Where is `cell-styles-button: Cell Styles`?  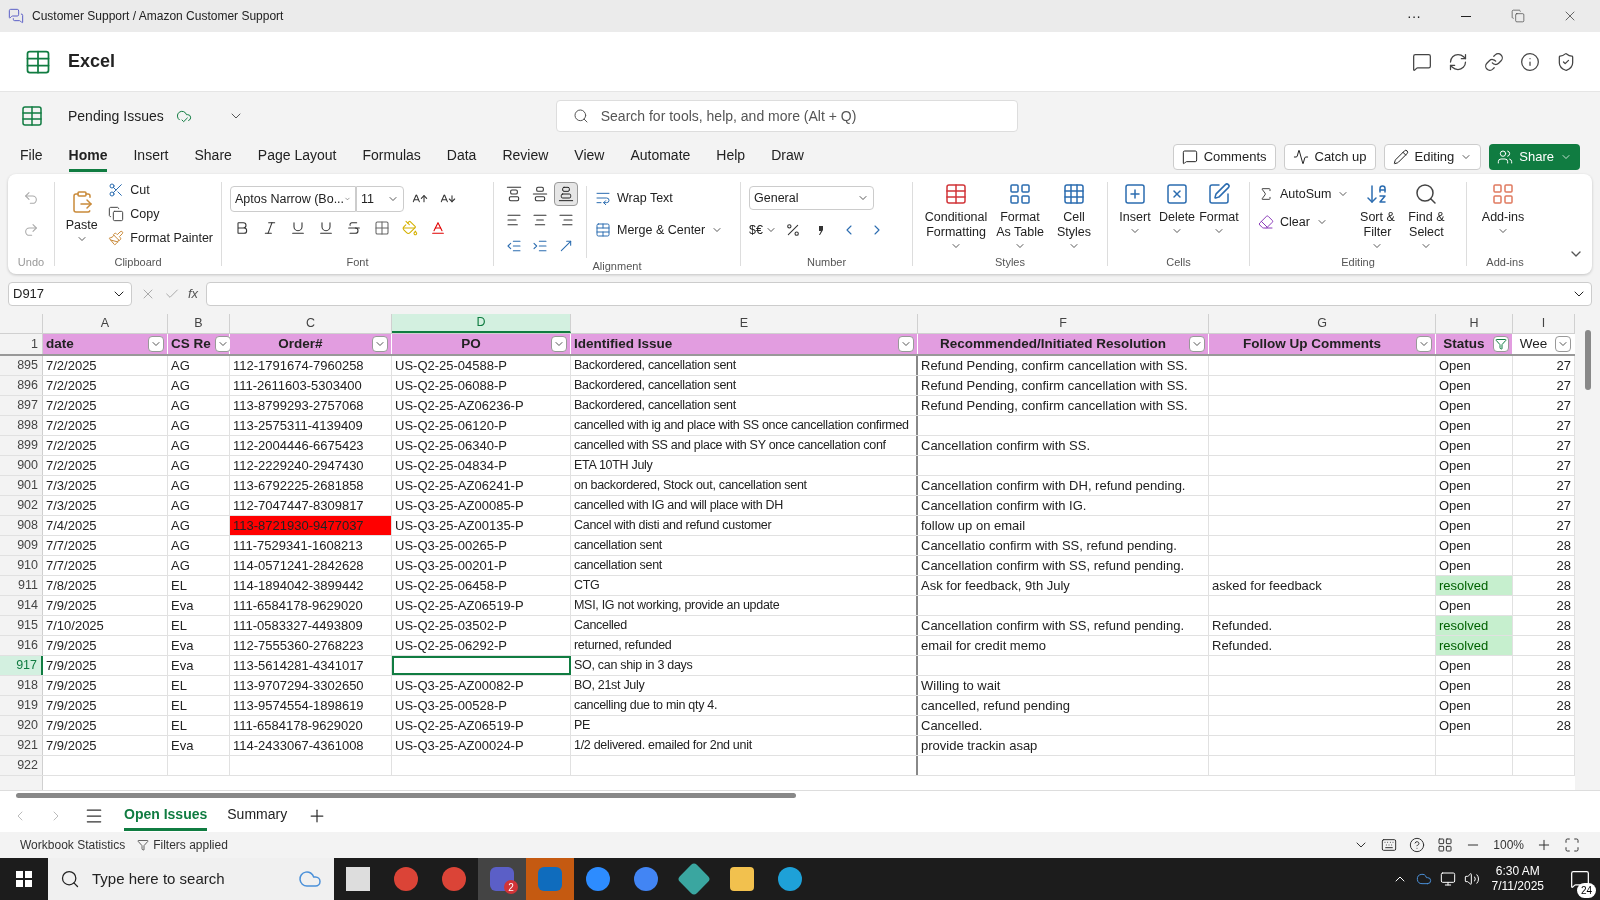 cell-styles-button: Cell Styles is located at coordinates (1074, 217).